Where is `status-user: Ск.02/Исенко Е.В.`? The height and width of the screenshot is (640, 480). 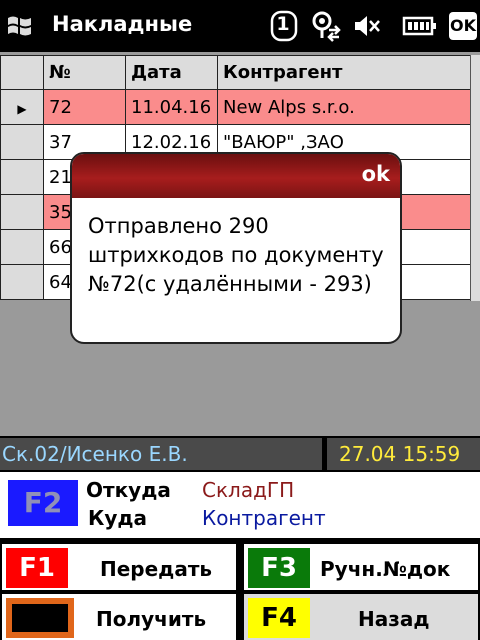
status-user: Ск.02/Исенко Е.В. is located at coordinates (161, 454).